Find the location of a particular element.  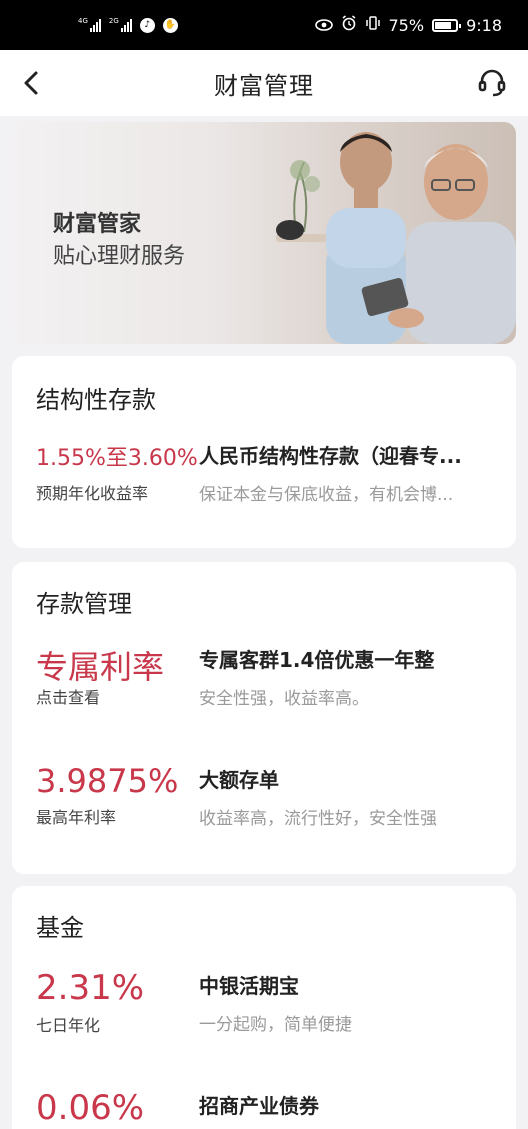

product-rate-label: 预期年化收益率 is located at coordinates (92, 493).